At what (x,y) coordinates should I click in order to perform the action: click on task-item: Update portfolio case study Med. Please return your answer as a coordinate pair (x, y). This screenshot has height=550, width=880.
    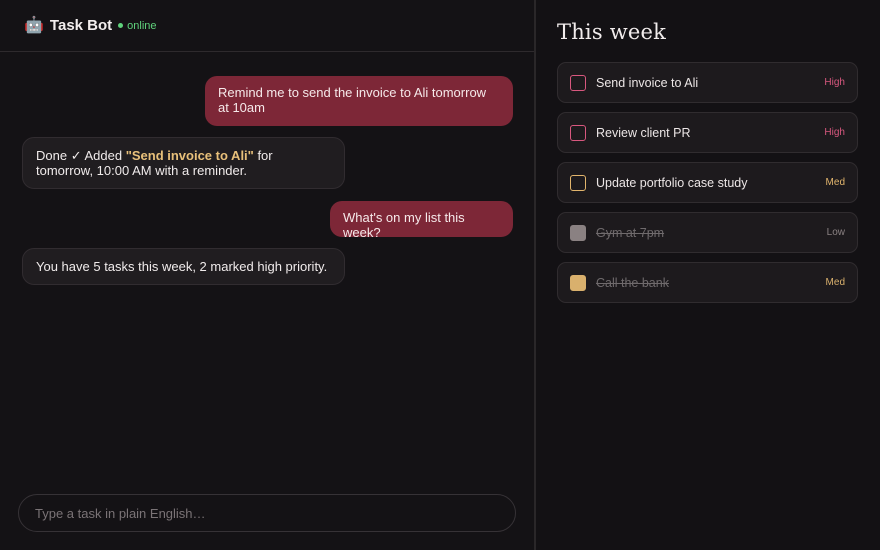
    Looking at the image, I should click on (707, 182).